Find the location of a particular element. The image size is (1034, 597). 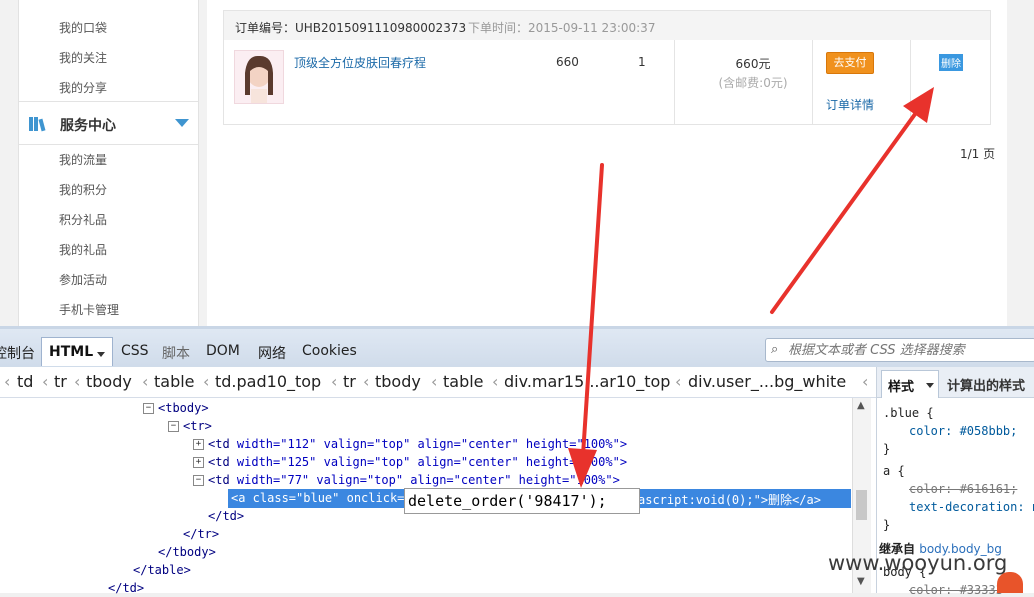

breadcrumb-item: td is located at coordinates (25, 381).